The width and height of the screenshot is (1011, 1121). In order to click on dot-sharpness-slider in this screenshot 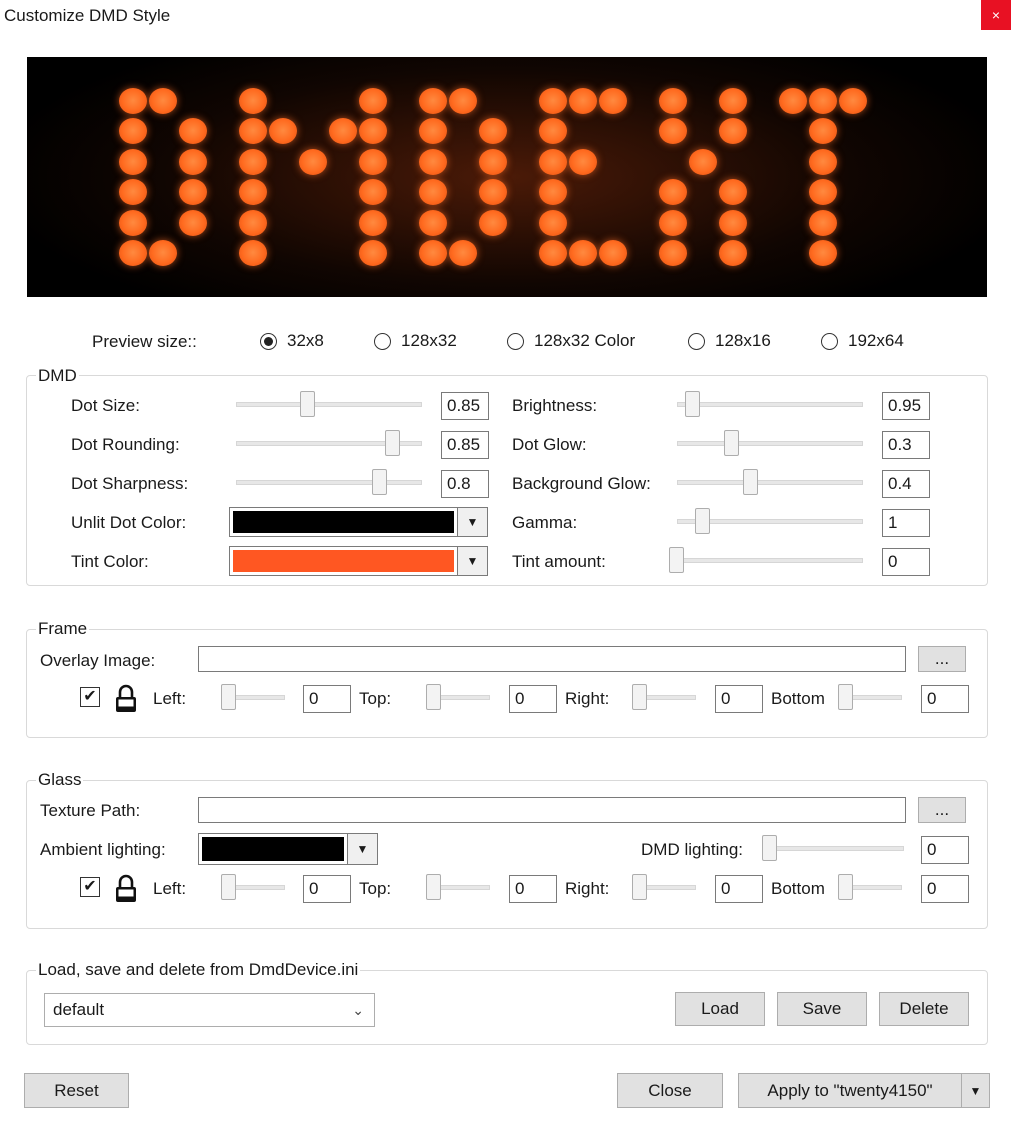, I will do `click(329, 482)`.